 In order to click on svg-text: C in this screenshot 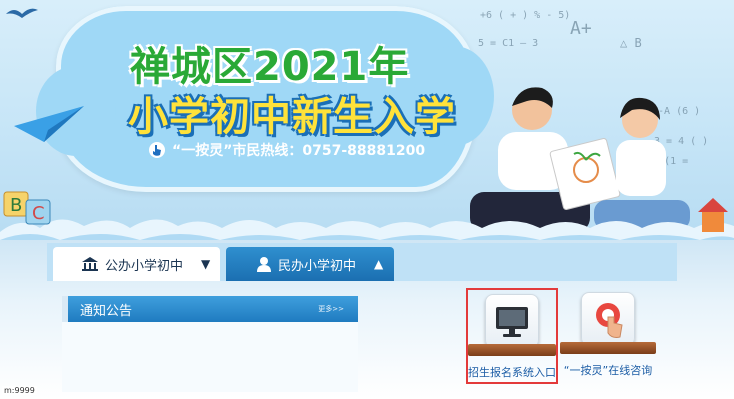, I will do `click(38, 213)`.